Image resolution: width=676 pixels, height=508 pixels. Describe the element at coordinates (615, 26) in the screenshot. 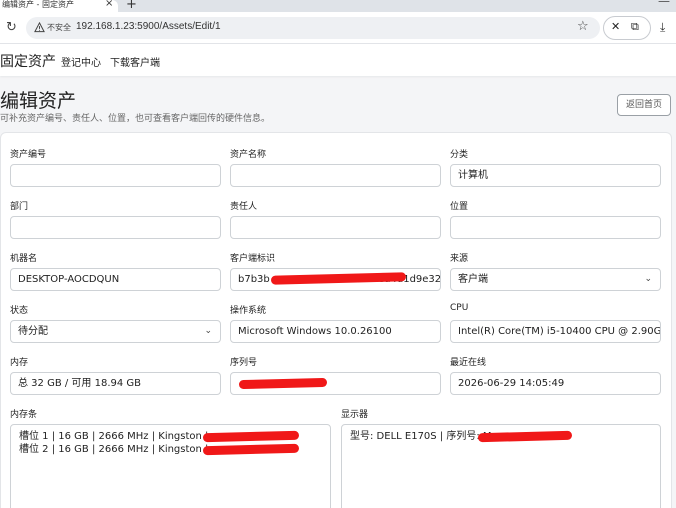

I see `close-icon: ✕` at that location.